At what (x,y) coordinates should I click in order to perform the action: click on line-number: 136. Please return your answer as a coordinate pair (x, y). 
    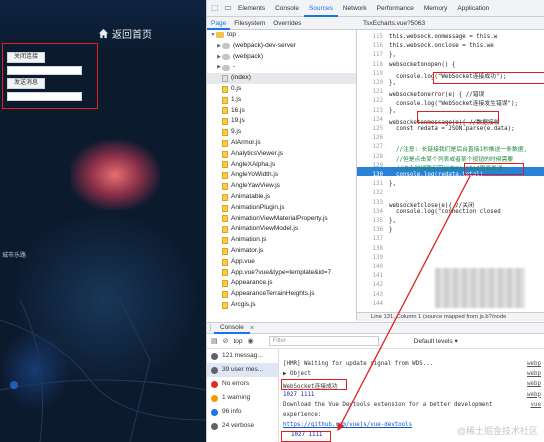
    Looking at the image, I should click on (370, 230).